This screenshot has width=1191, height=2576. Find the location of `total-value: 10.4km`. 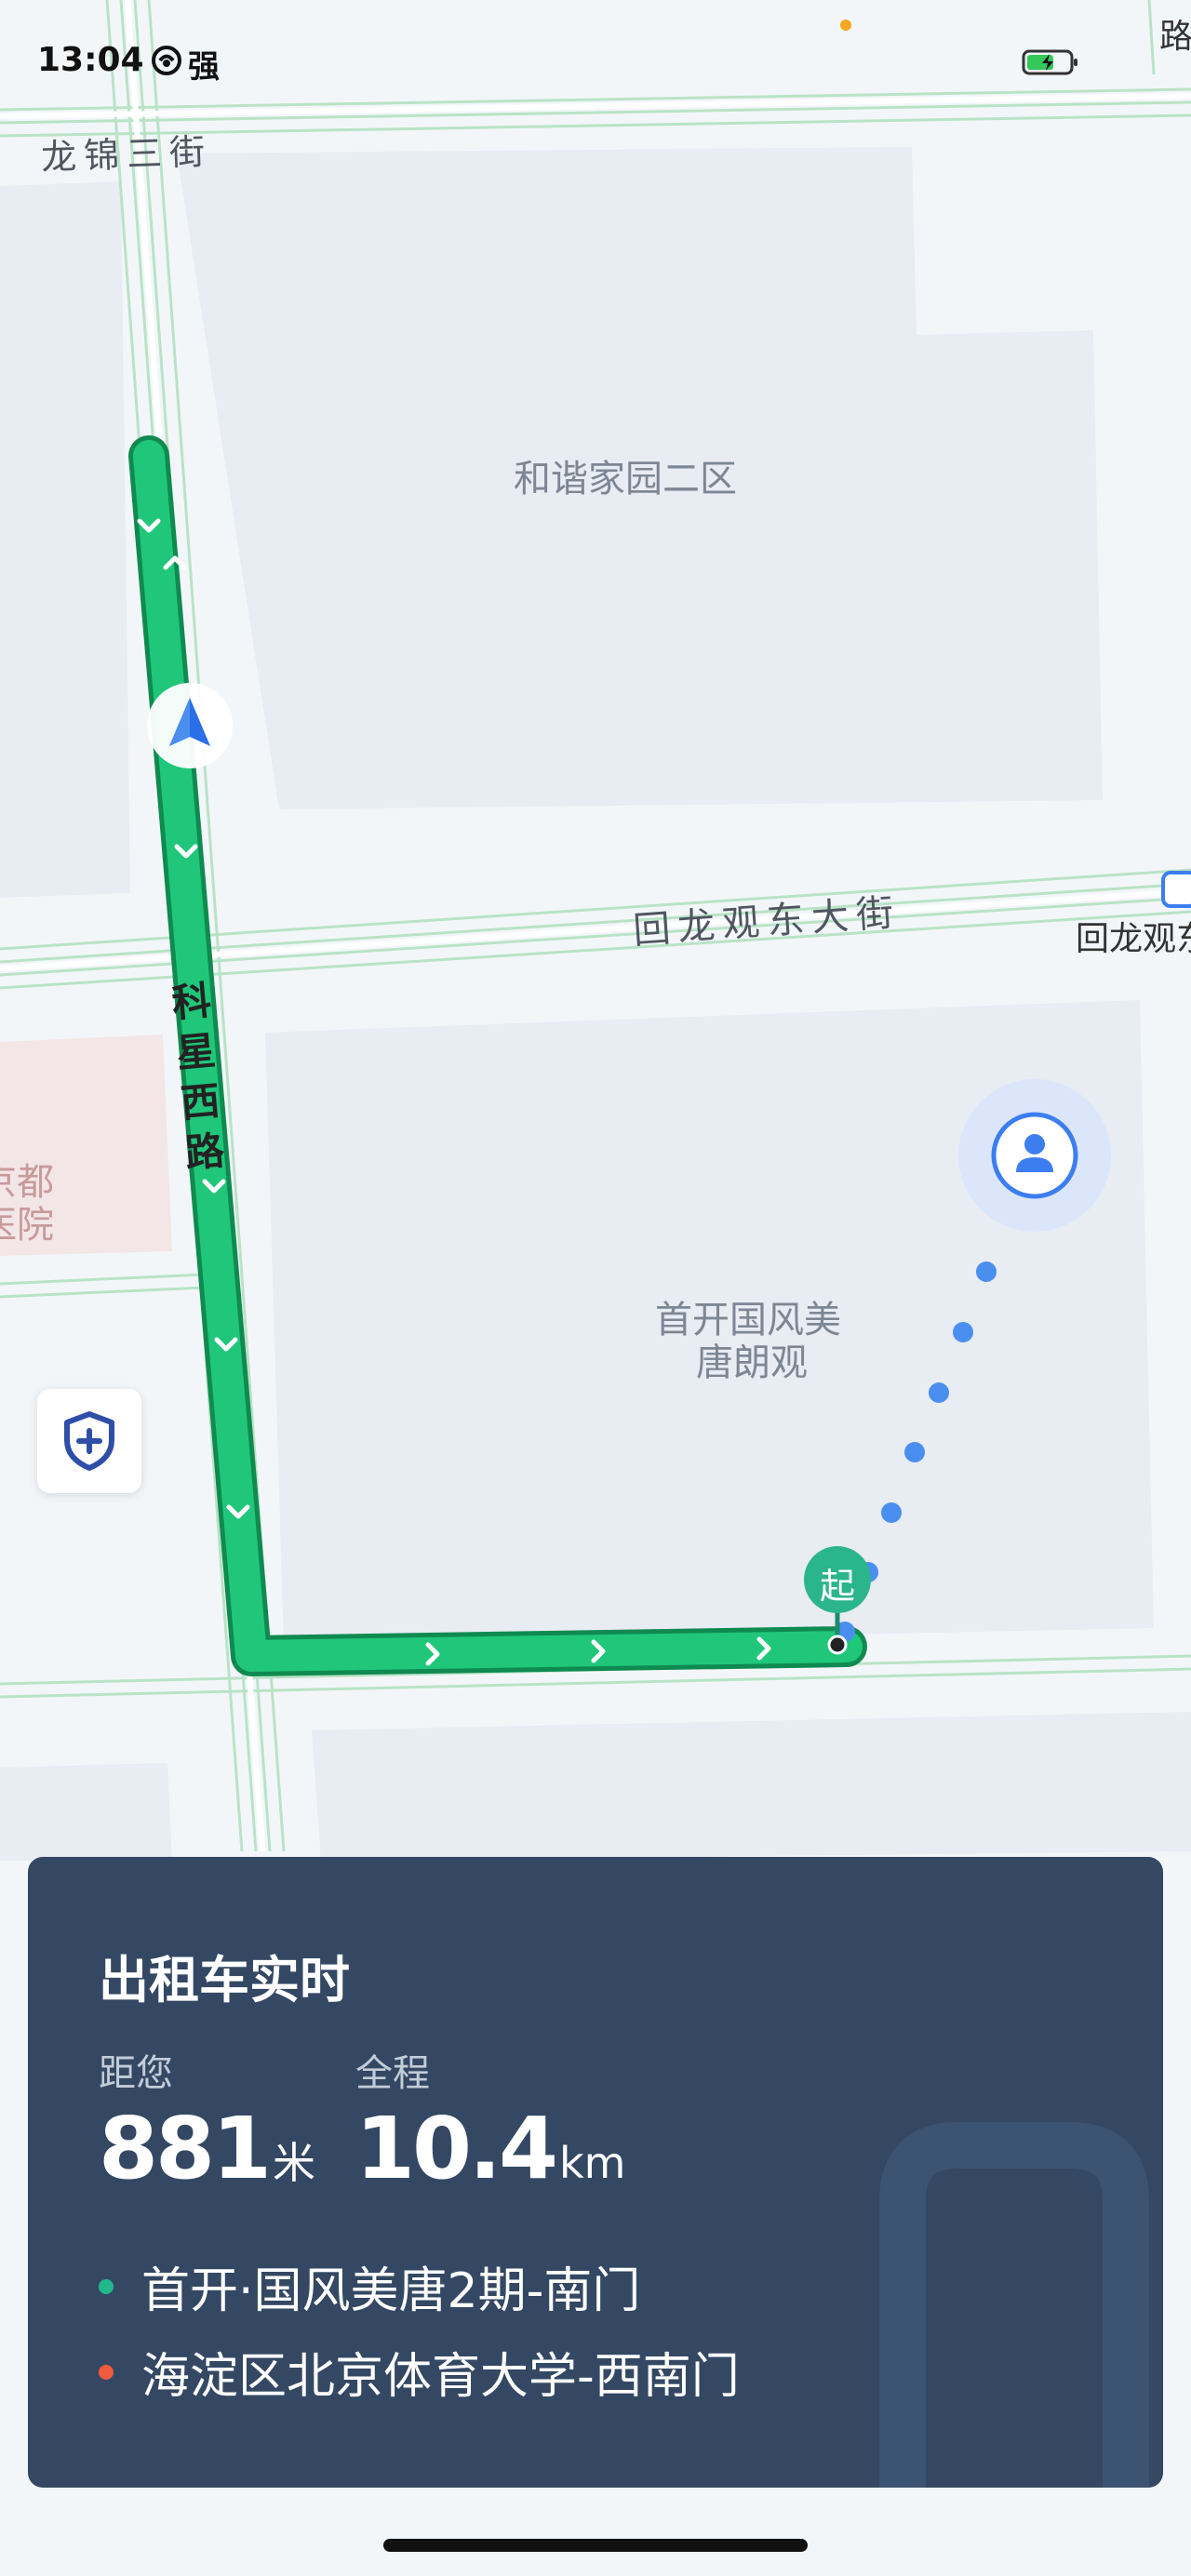

total-value: 10.4km is located at coordinates (490, 2149).